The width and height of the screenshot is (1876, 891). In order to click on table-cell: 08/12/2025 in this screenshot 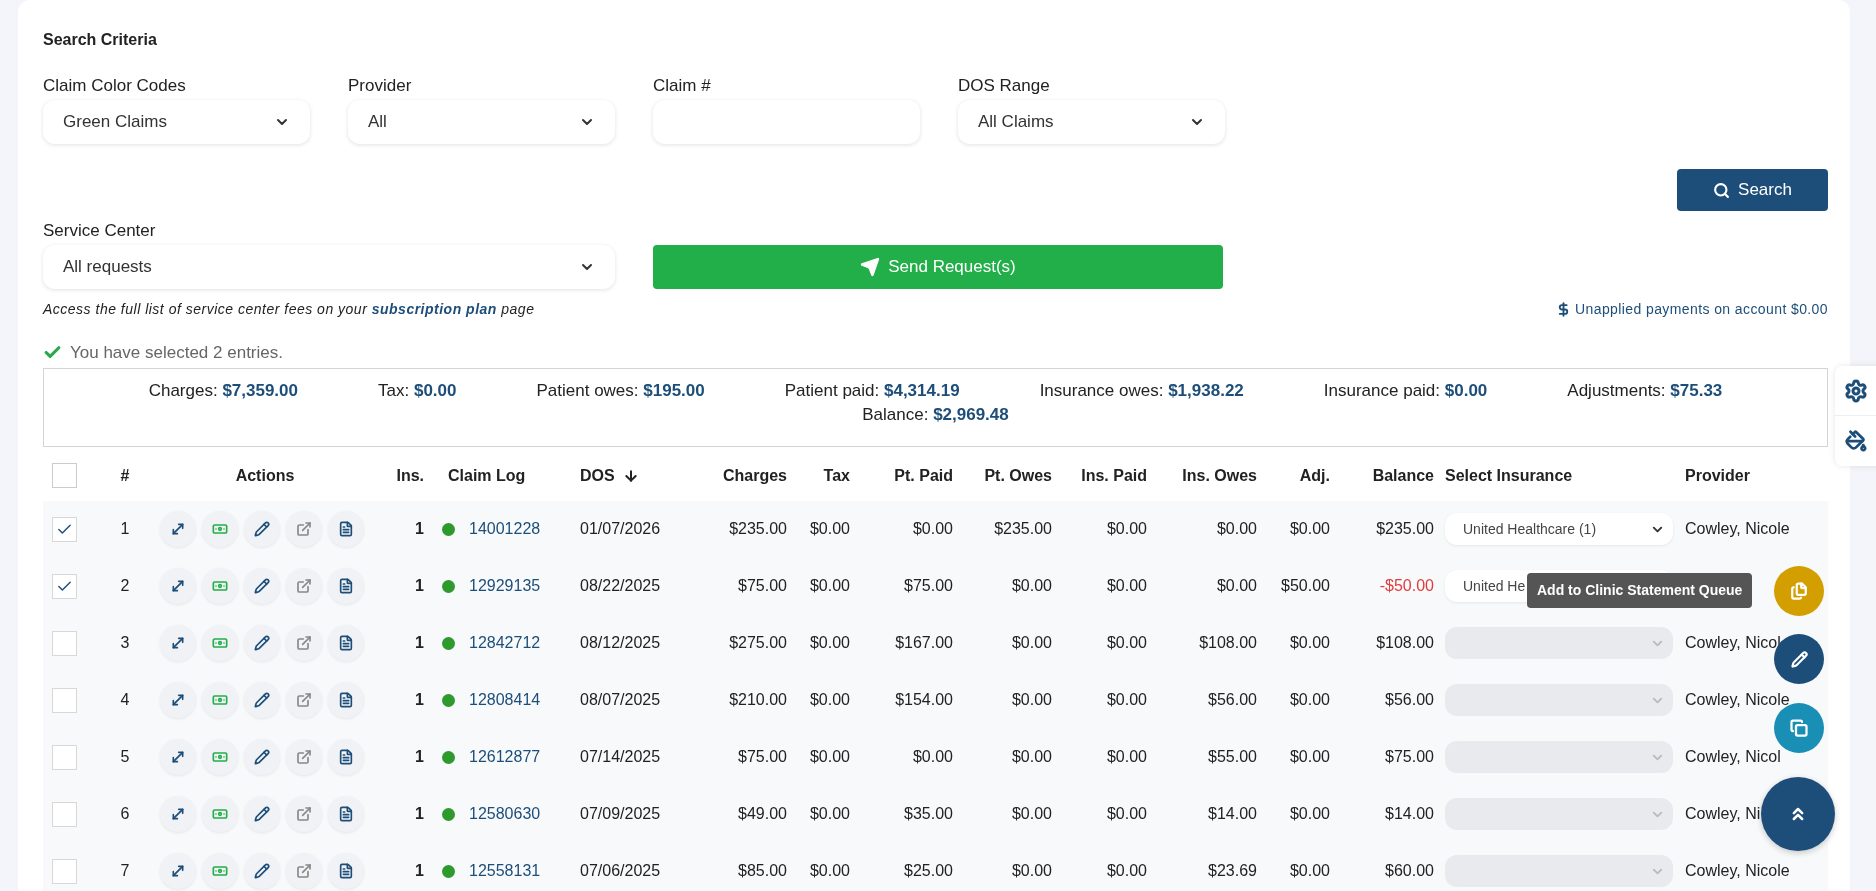, I will do `click(620, 642)`.